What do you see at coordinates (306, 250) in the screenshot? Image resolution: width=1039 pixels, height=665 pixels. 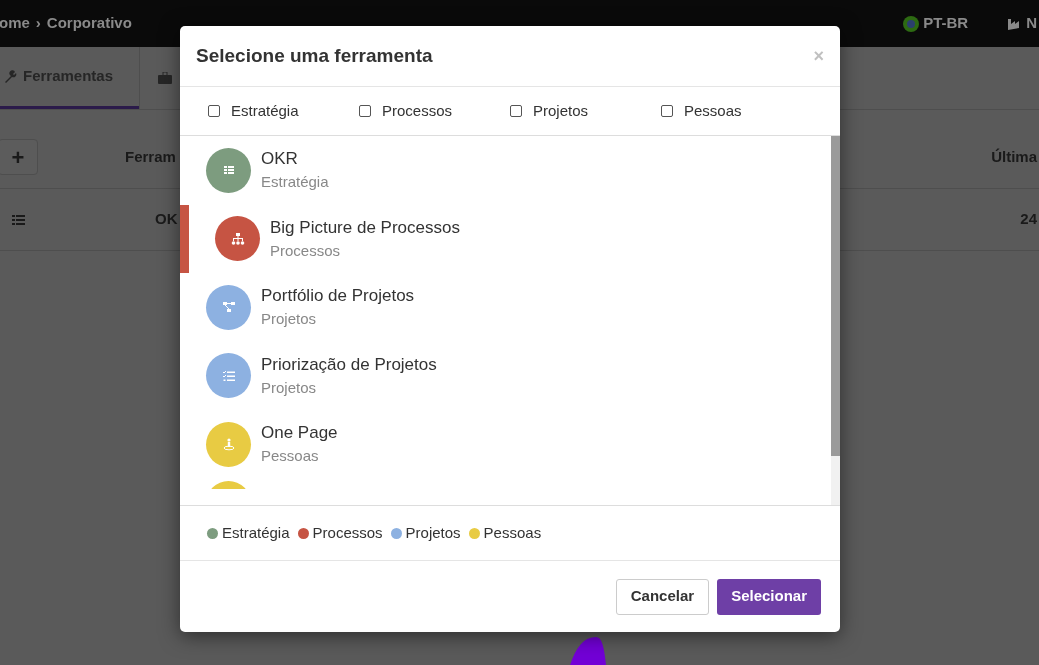 I see `tool-category: Processos` at bounding box center [306, 250].